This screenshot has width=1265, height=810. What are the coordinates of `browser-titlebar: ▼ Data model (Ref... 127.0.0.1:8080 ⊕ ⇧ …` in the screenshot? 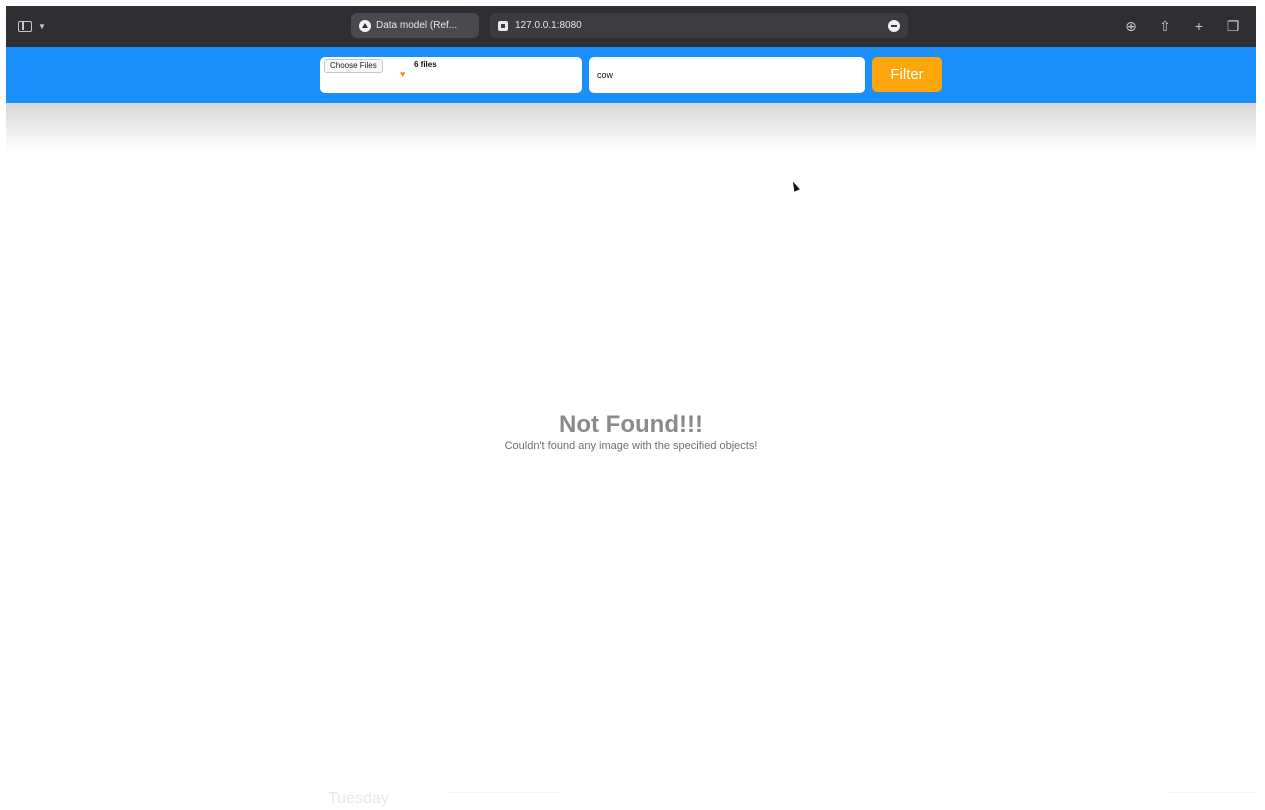 It's located at (631, 26).